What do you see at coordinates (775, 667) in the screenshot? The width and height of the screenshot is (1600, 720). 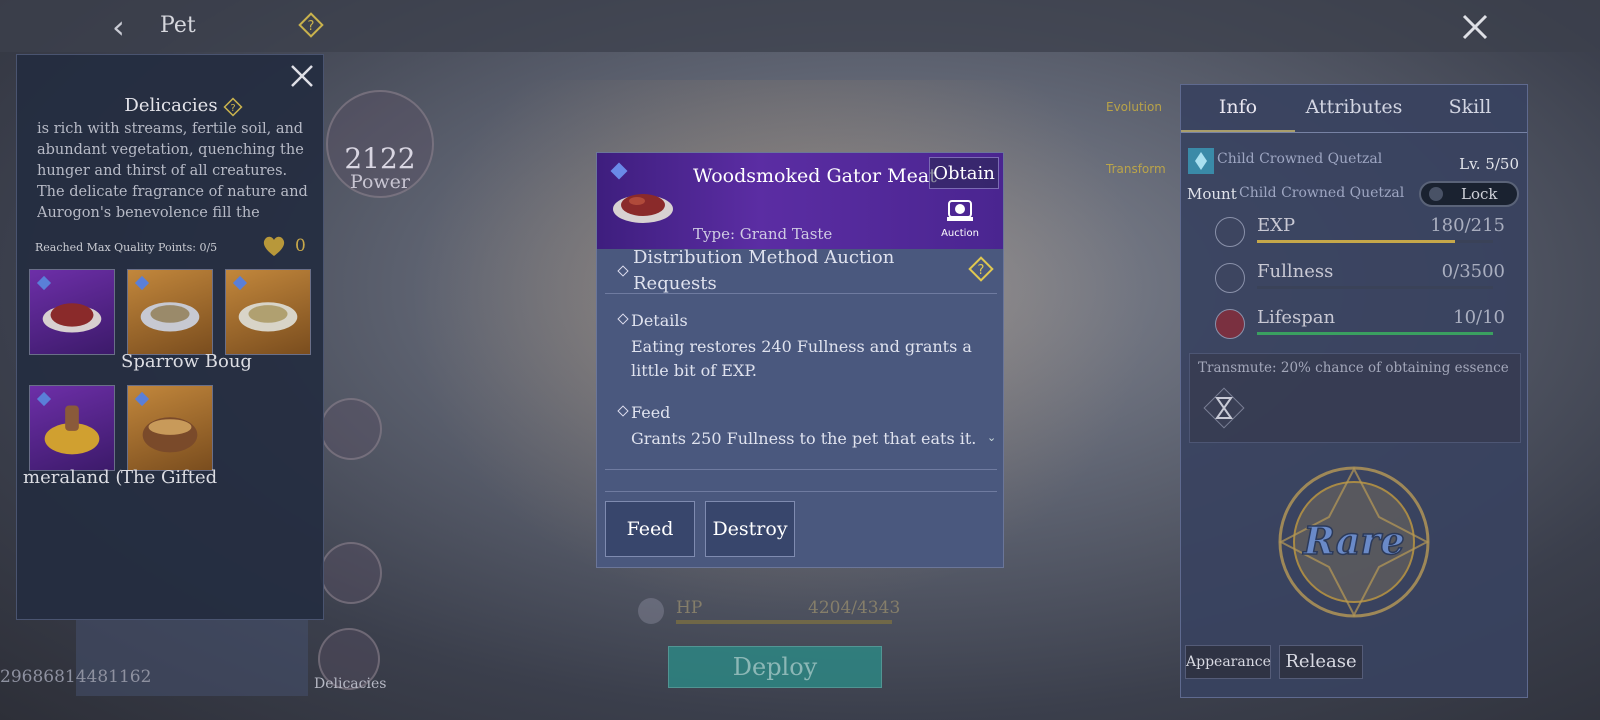 I see `deploy-button: Deploy` at bounding box center [775, 667].